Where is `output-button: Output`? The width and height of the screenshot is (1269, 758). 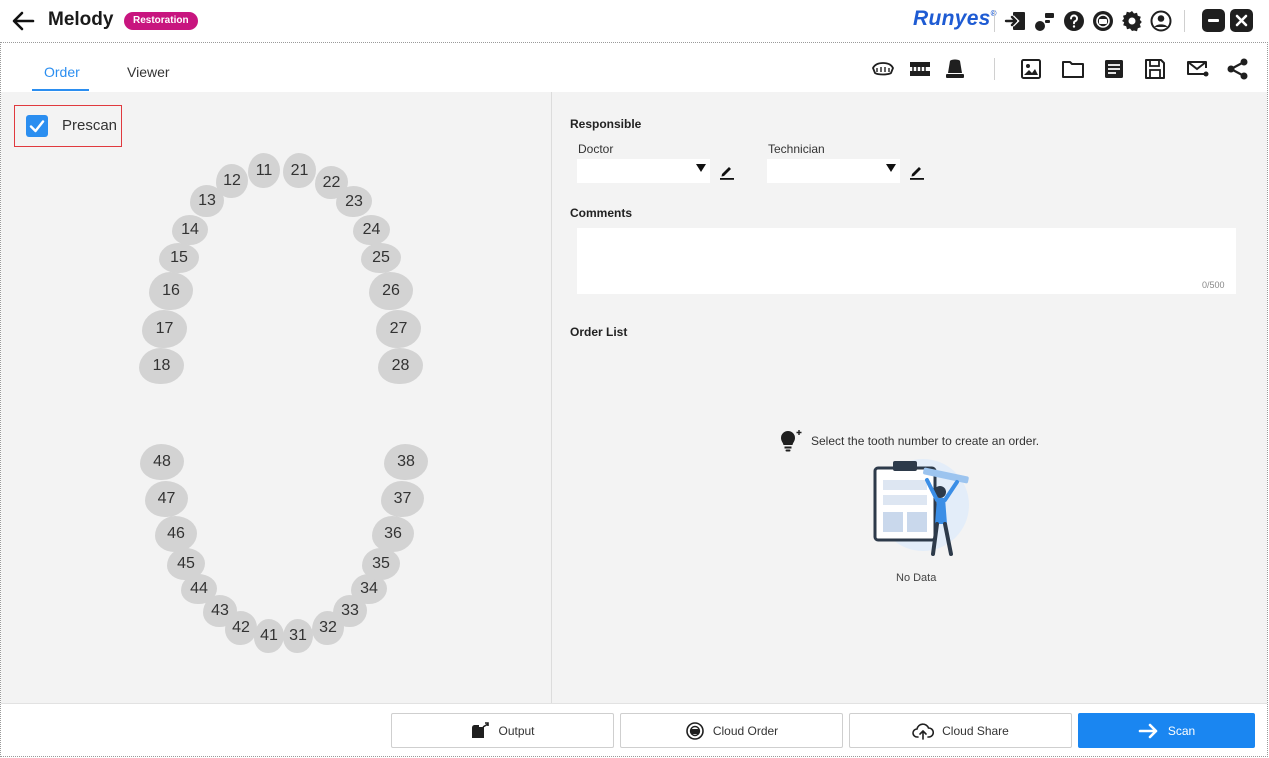 output-button: Output is located at coordinates (502, 730).